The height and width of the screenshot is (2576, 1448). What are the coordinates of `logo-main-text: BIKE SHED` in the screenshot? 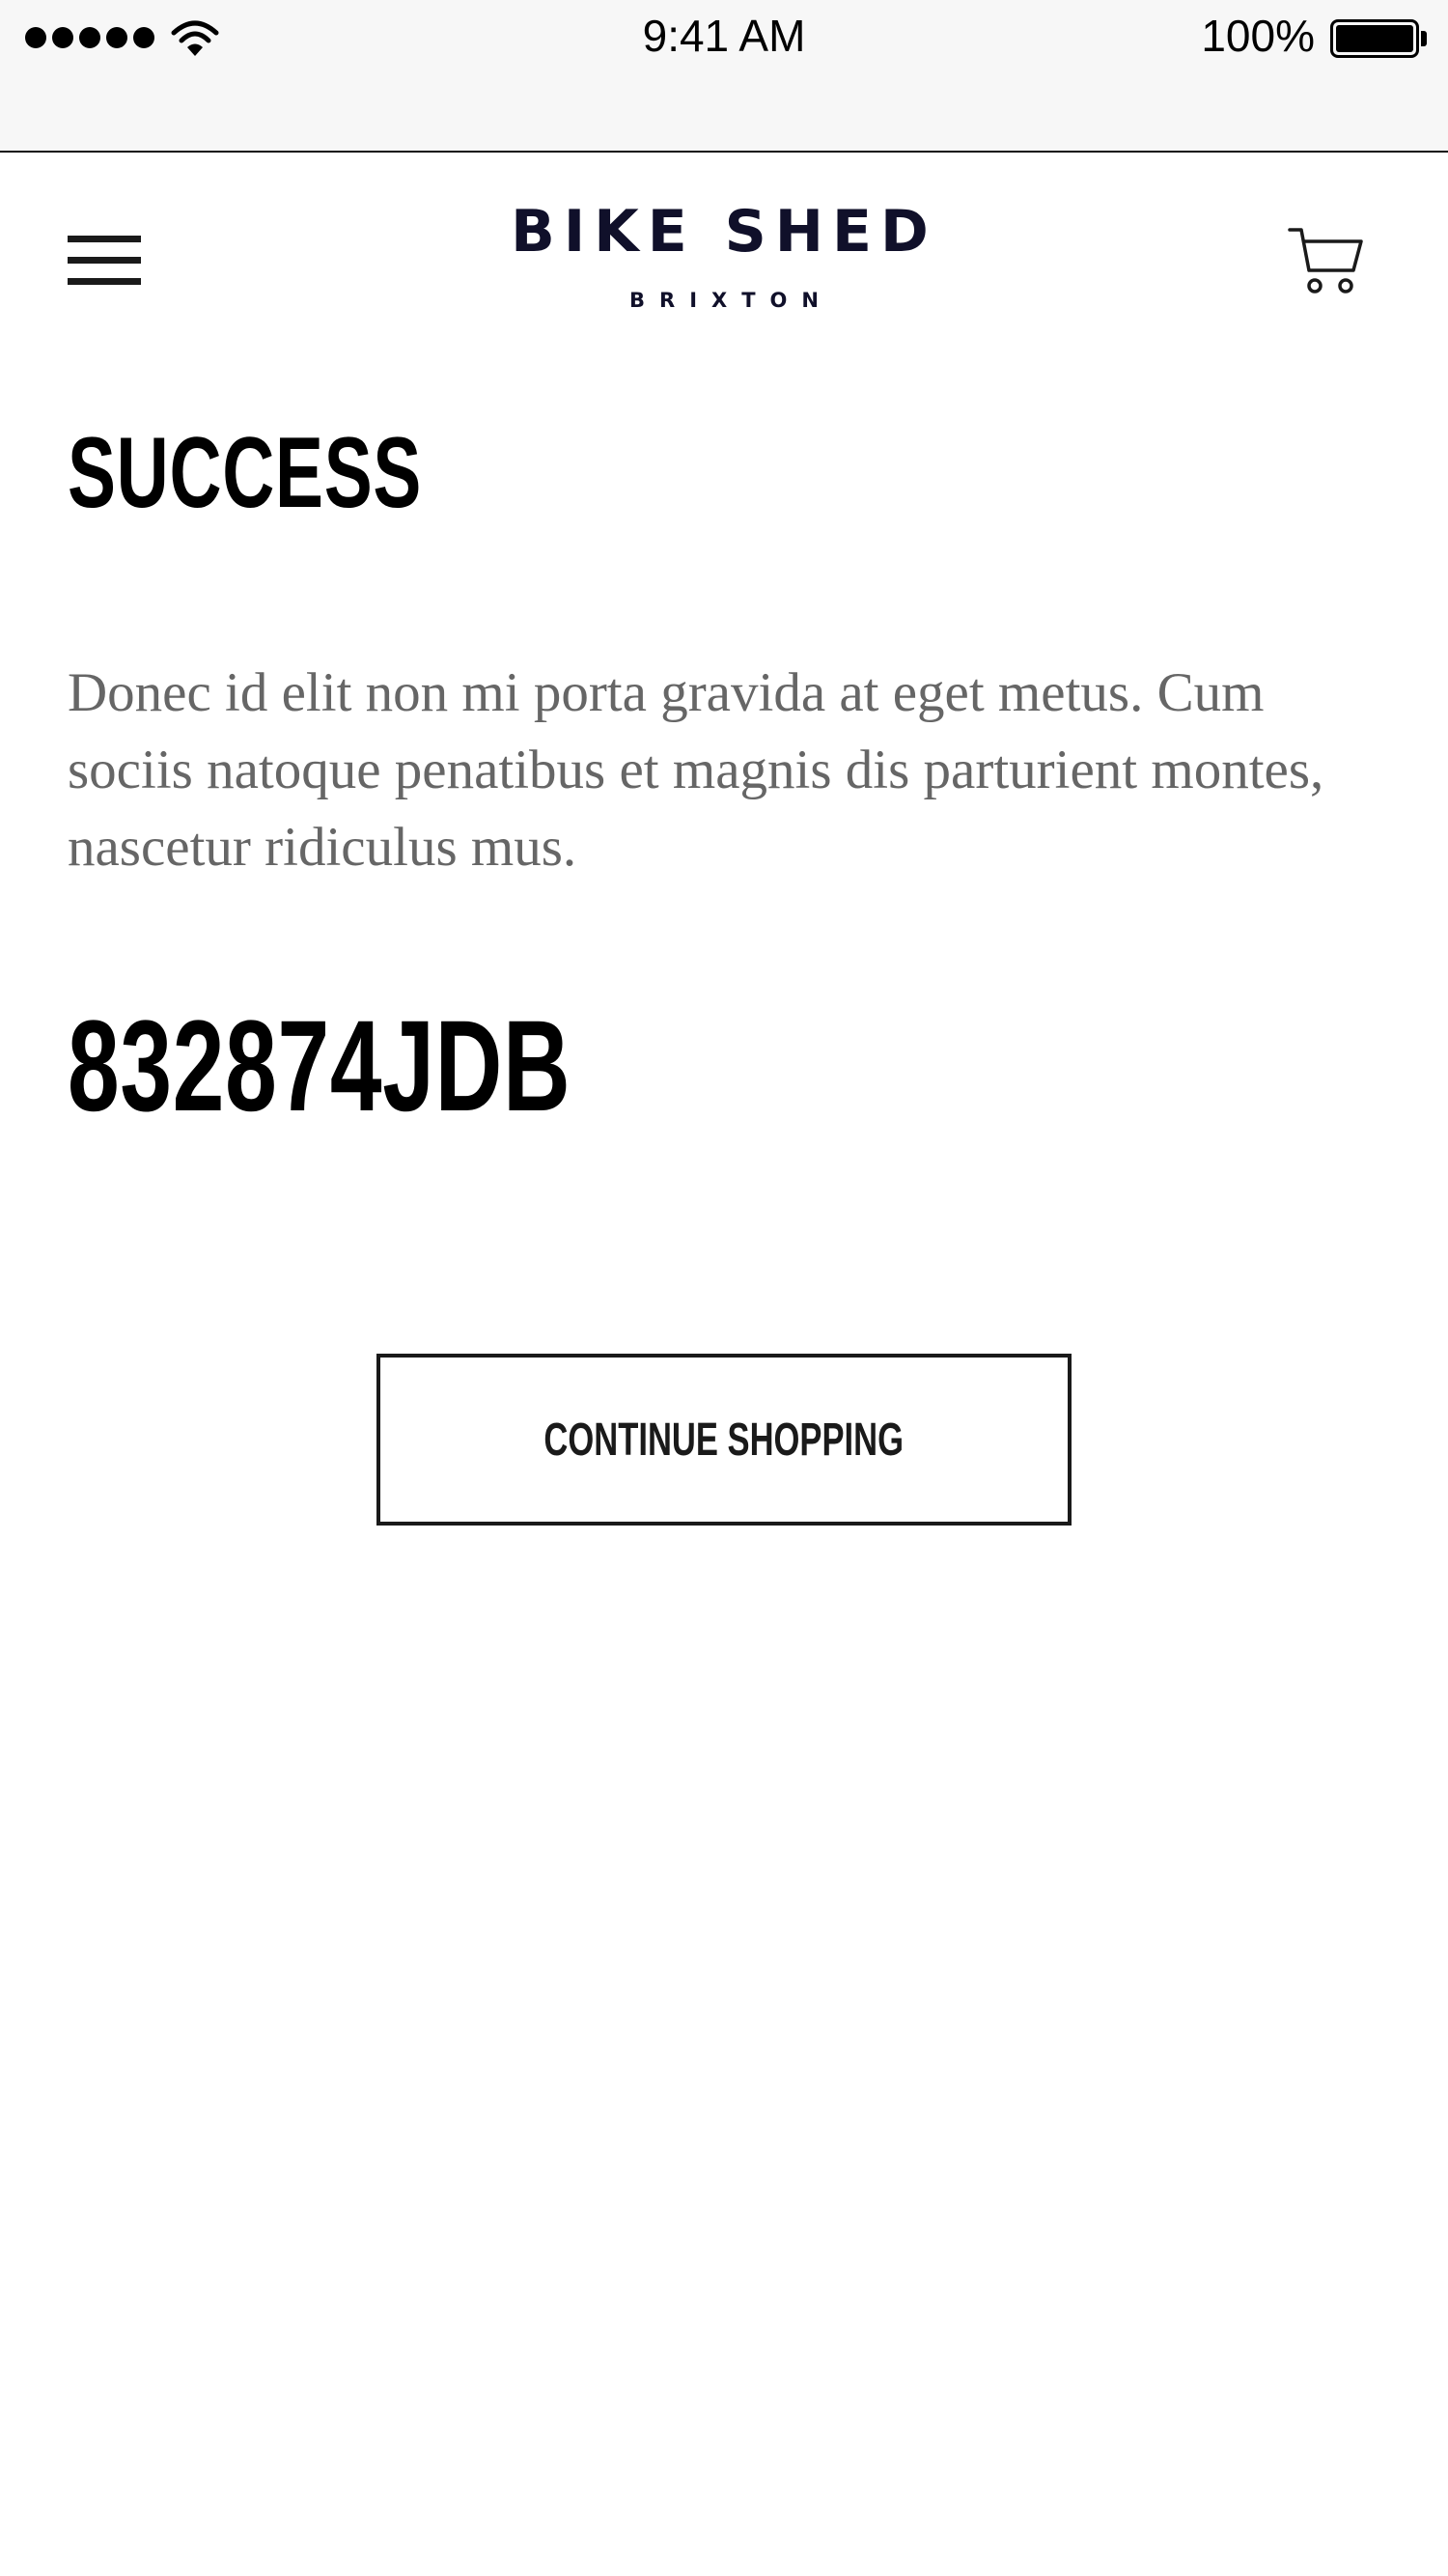 It's located at (724, 232).